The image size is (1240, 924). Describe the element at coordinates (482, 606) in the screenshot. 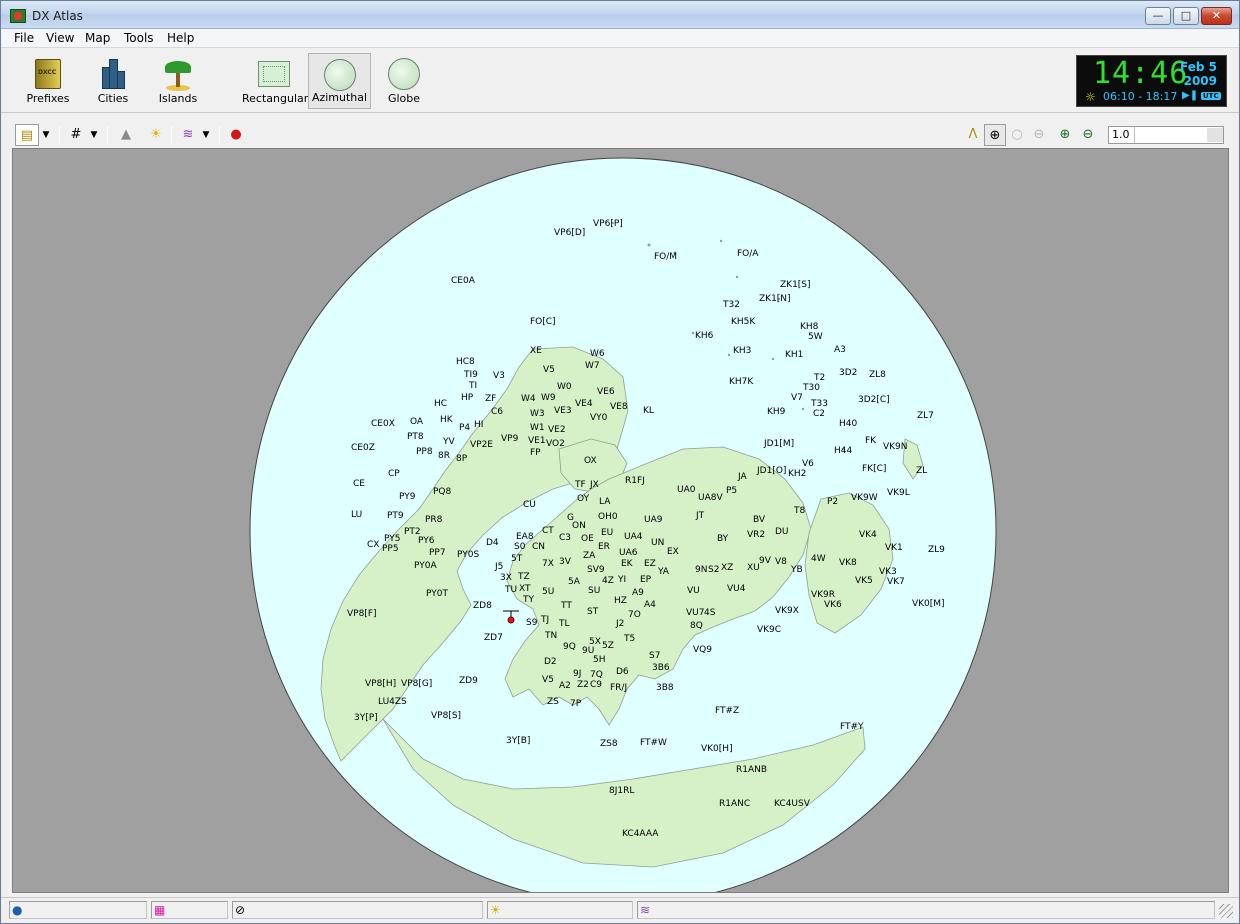

I see `prefix-label: ZD8` at that location.